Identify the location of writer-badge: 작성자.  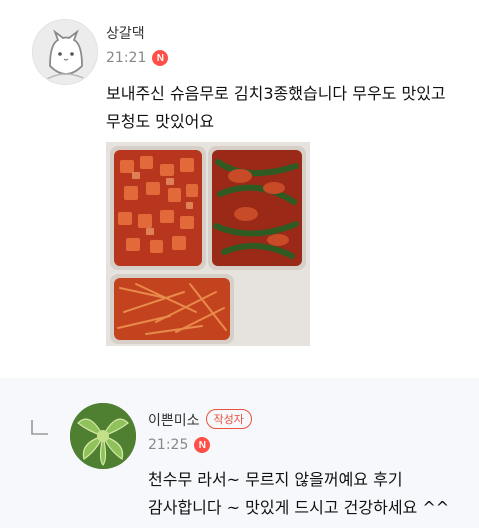
(228, 419).